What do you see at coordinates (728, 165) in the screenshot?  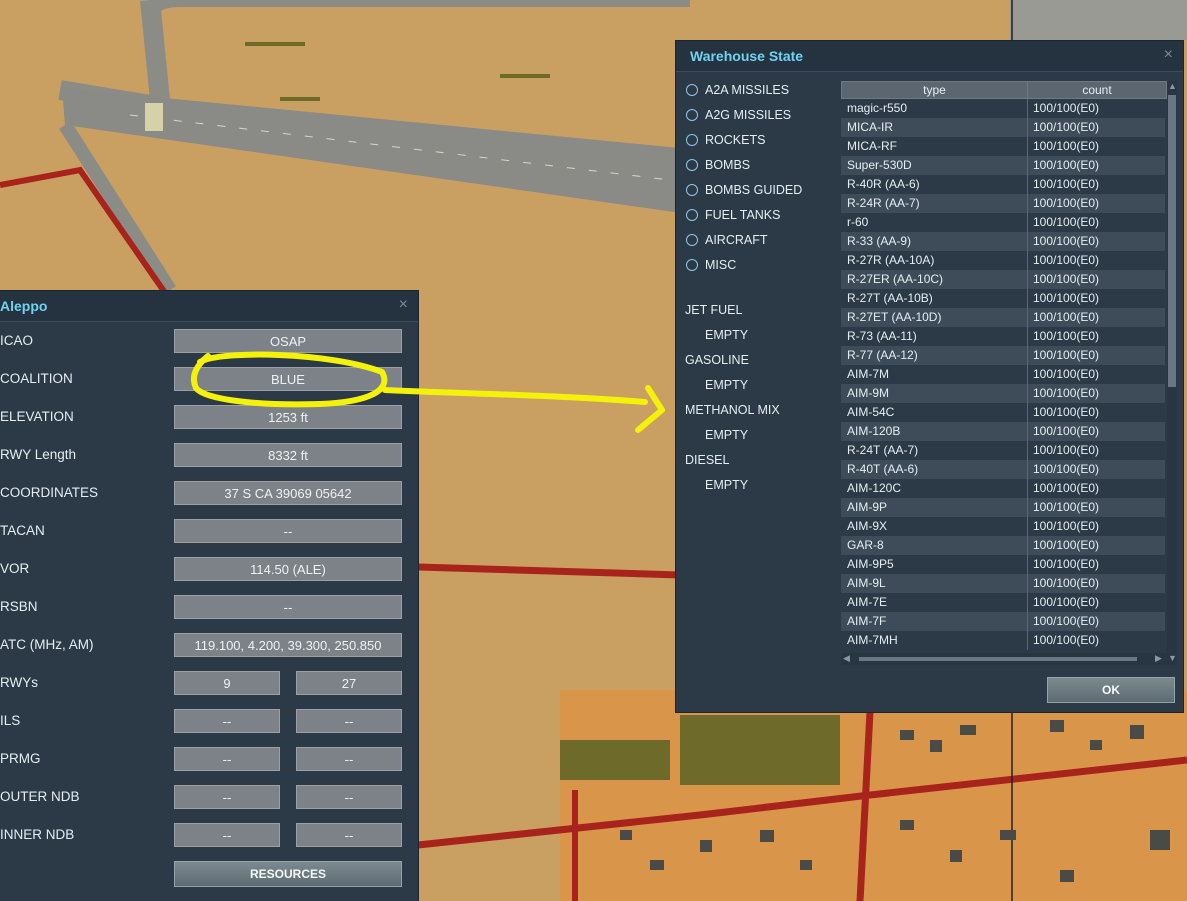 I see `radio-label: BOMBS` at bounding box center [728, 165].